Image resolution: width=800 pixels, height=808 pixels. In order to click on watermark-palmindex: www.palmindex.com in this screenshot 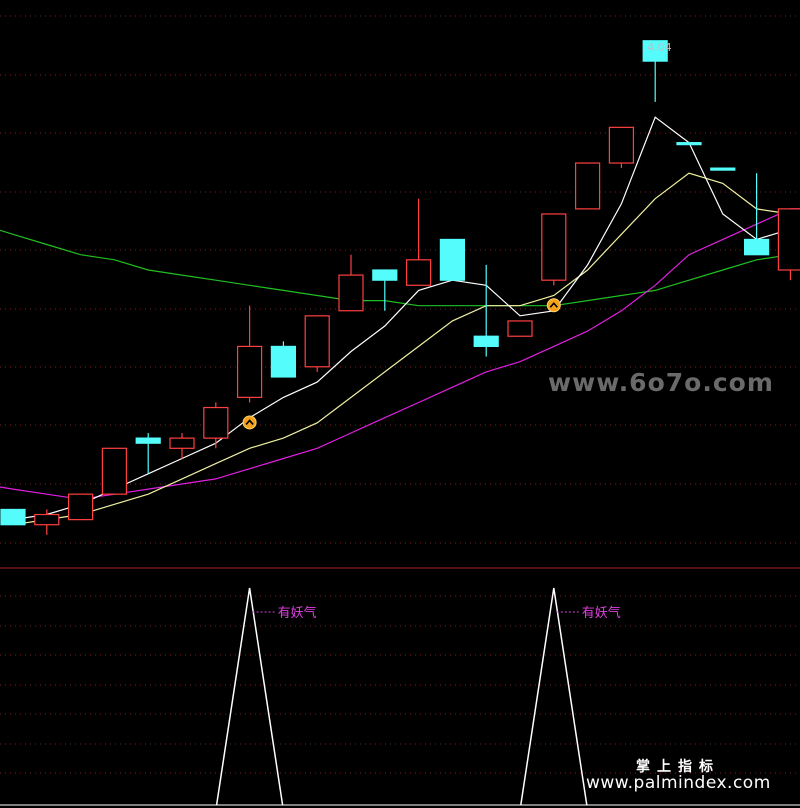, I will do `click(678, 783)`.